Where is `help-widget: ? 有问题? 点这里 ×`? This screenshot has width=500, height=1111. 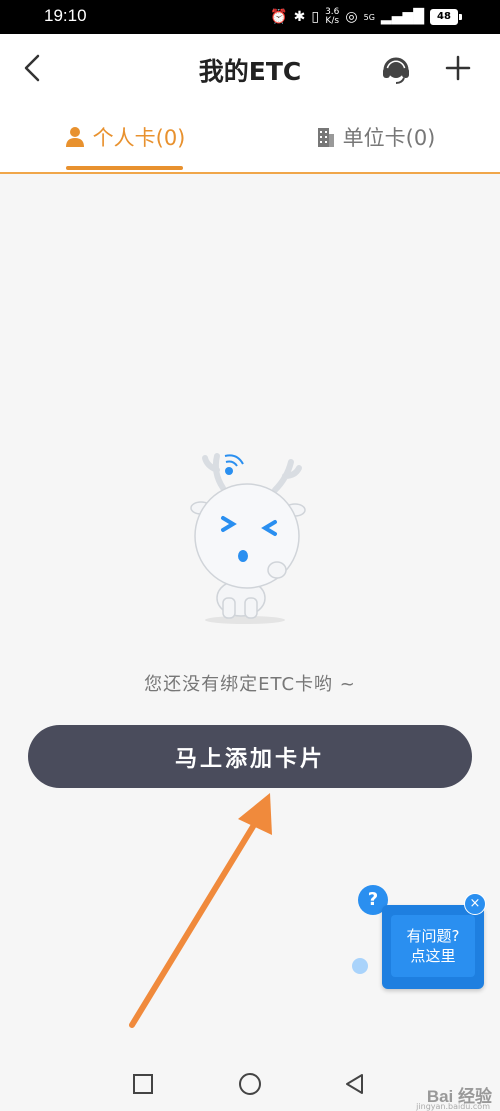 help-widget: ? 有问题? 点这里 × is located at coordinates (422, 940).